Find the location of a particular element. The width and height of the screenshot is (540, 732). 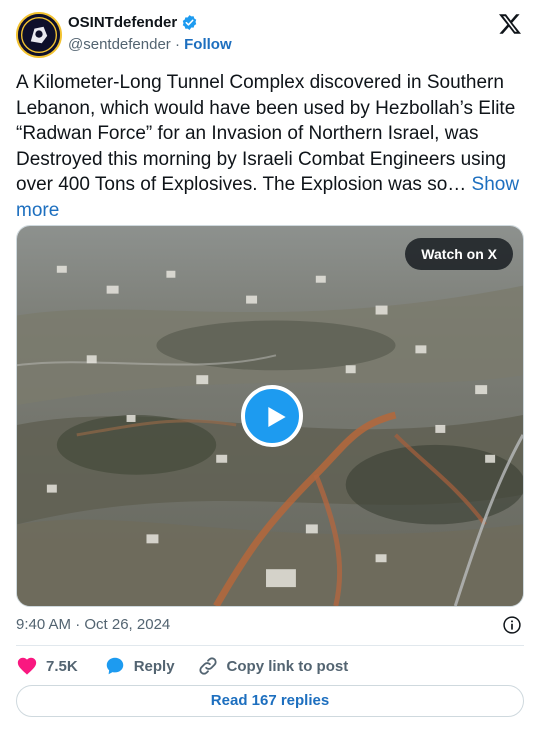

like-button: 7.5K is located at coordinates (47, 666).